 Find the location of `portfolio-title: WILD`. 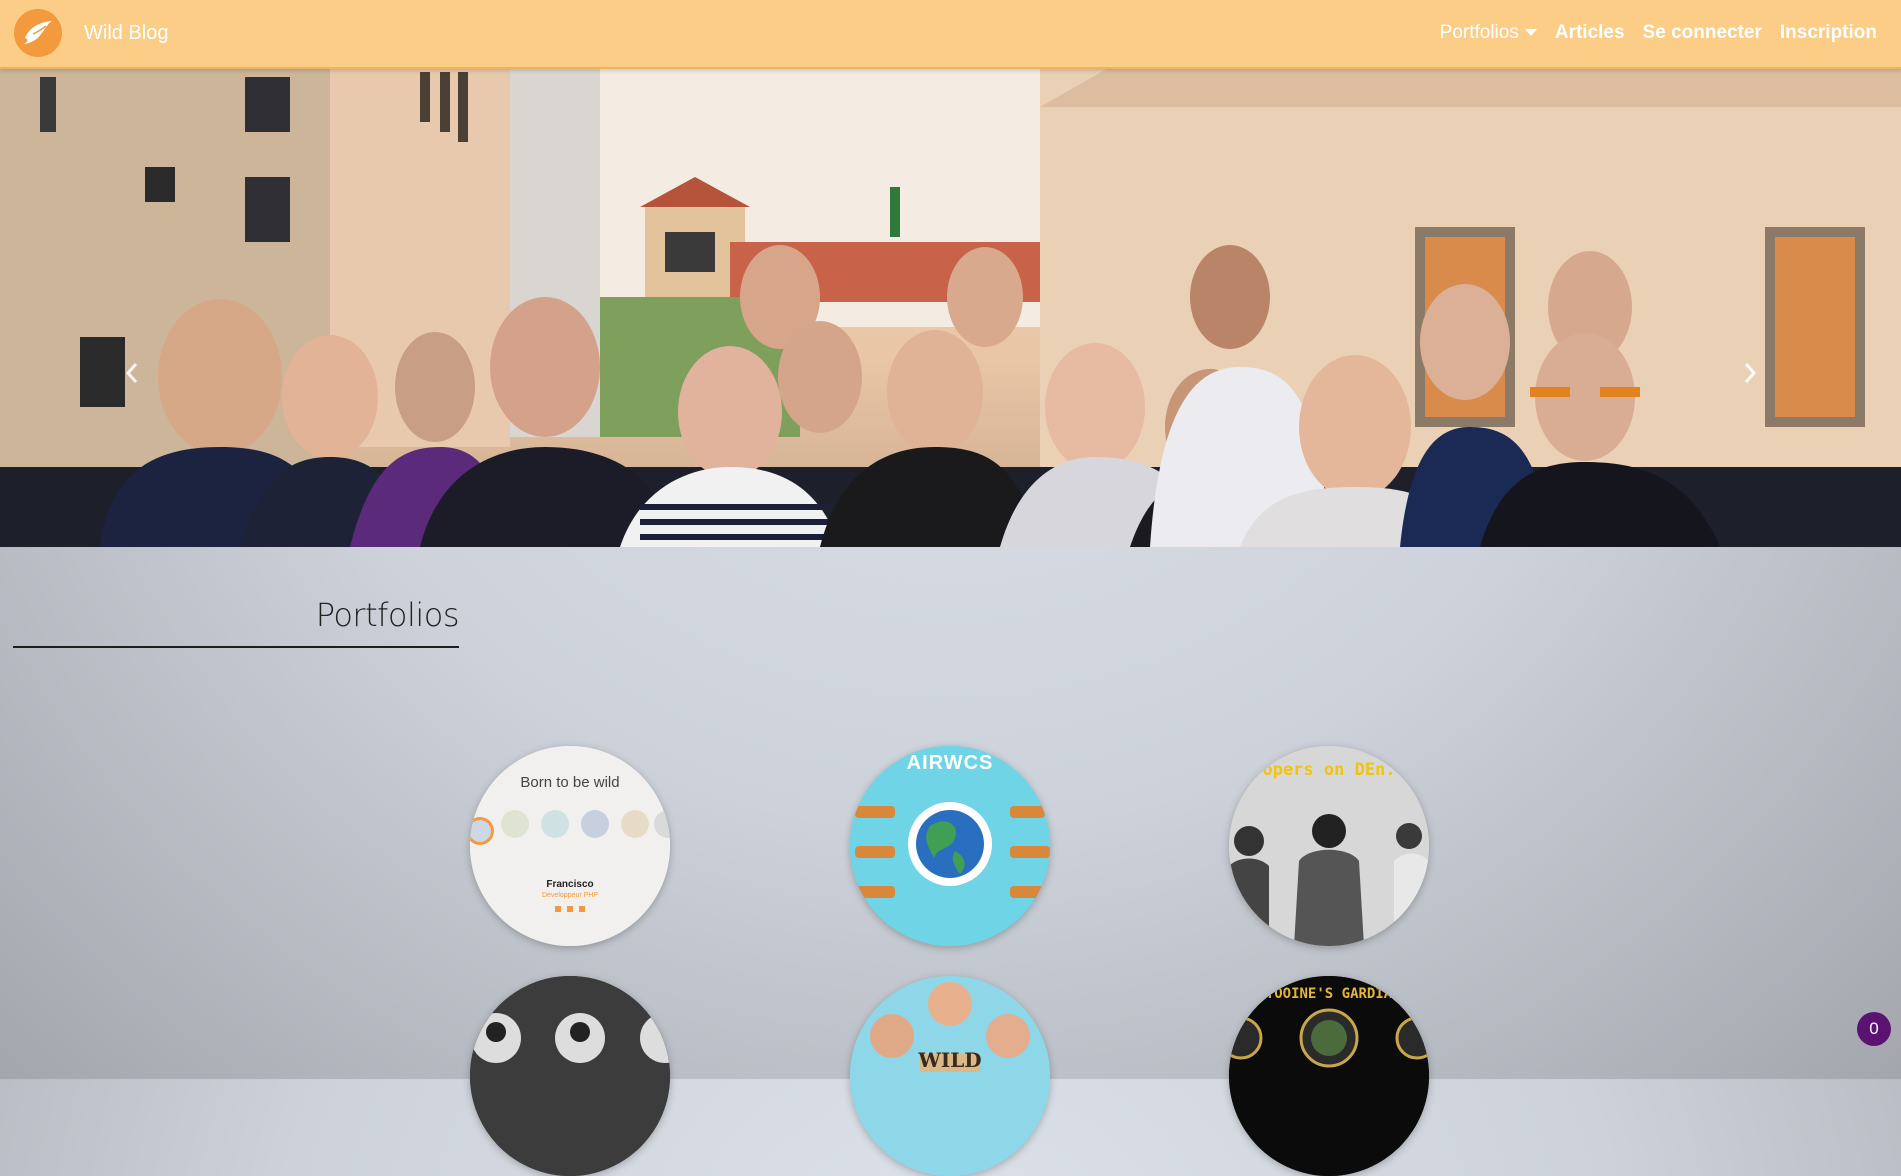

portfolio-title: WILD is located at coordinates (950, 1060).